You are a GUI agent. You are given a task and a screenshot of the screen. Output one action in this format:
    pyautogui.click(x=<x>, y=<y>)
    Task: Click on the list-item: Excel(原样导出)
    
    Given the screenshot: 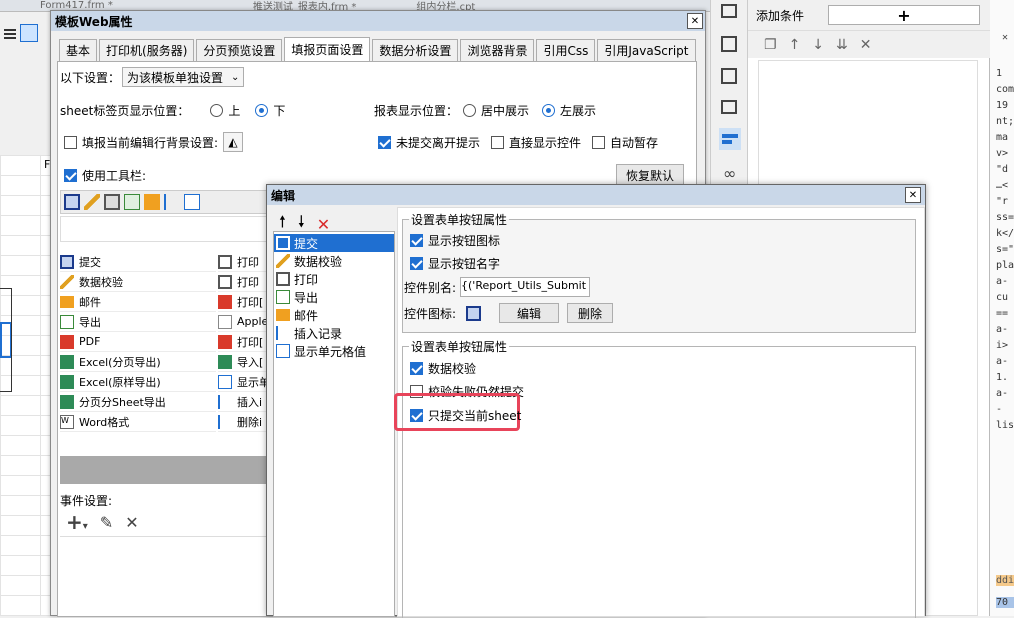 What is the action you would take?
    pyautogui.click(x=138, y=382)
    